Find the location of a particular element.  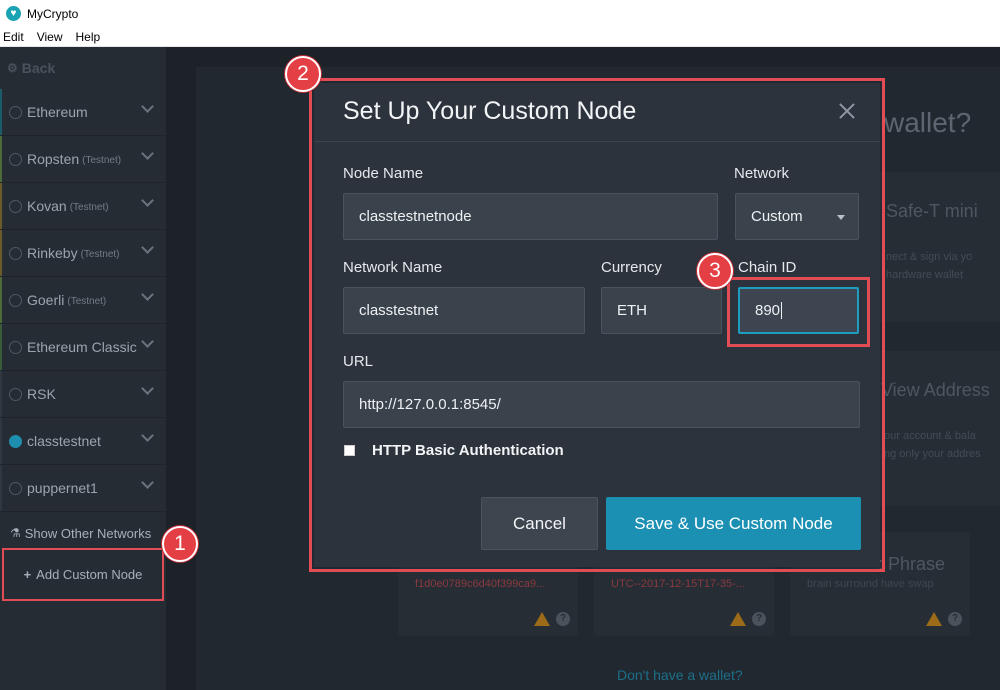

sidebar-item-network: puppernet1 is located at coordinates (83, 488).